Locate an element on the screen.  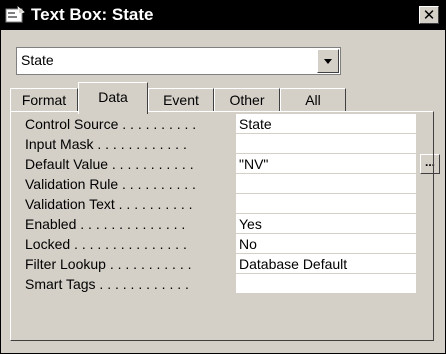
tab-data-label: Data is located at coordinates (113, 97).